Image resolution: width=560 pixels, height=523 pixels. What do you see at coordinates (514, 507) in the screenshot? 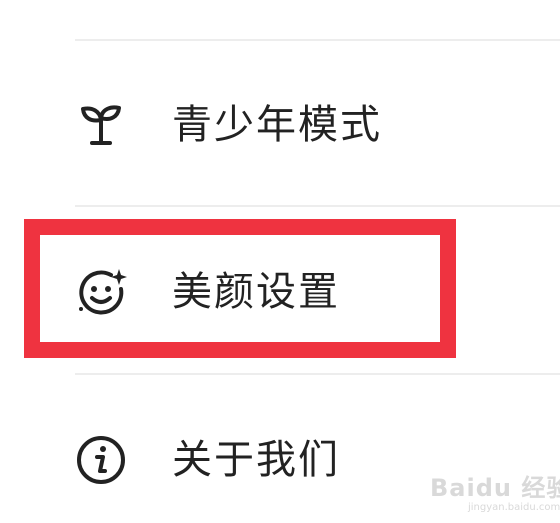
I see `watermark-url: jingyan.baidu.com` at bounding box center [514, 507].